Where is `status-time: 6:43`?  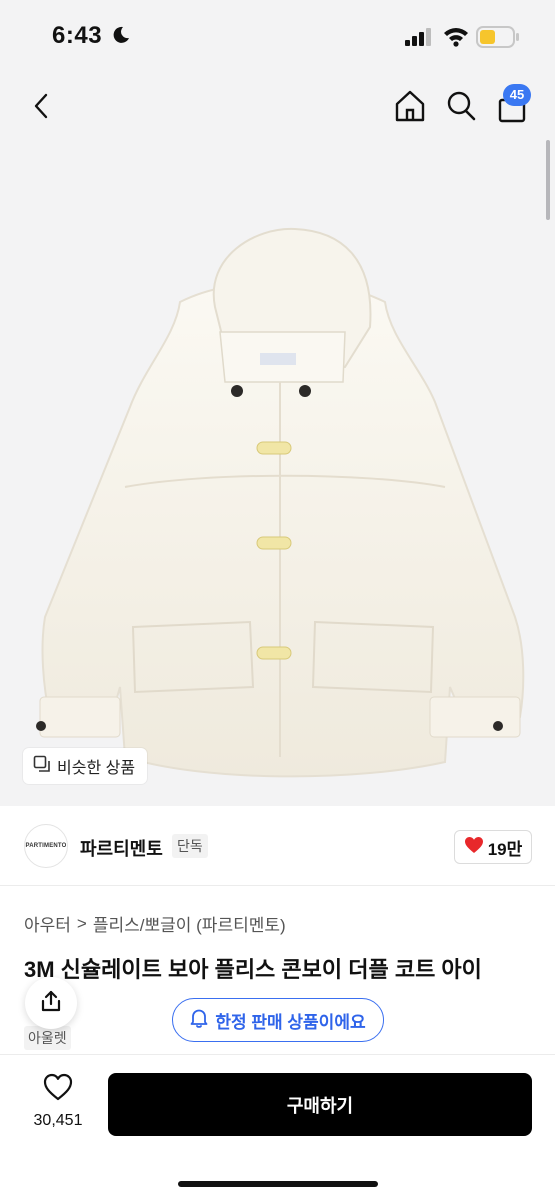
status-time: 6:43 is located at coordinates (77, 35).